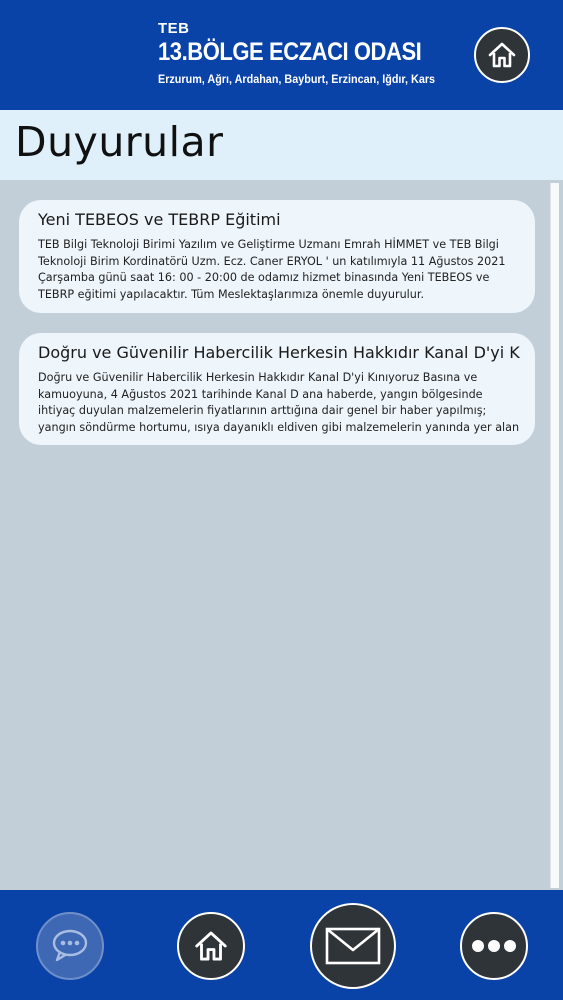 The width and height of the screenshot is (563, 1000). I want to click on announcement-title: Yeni TEBEOS ve TEBRP Eğitimi, so click(159, 219).